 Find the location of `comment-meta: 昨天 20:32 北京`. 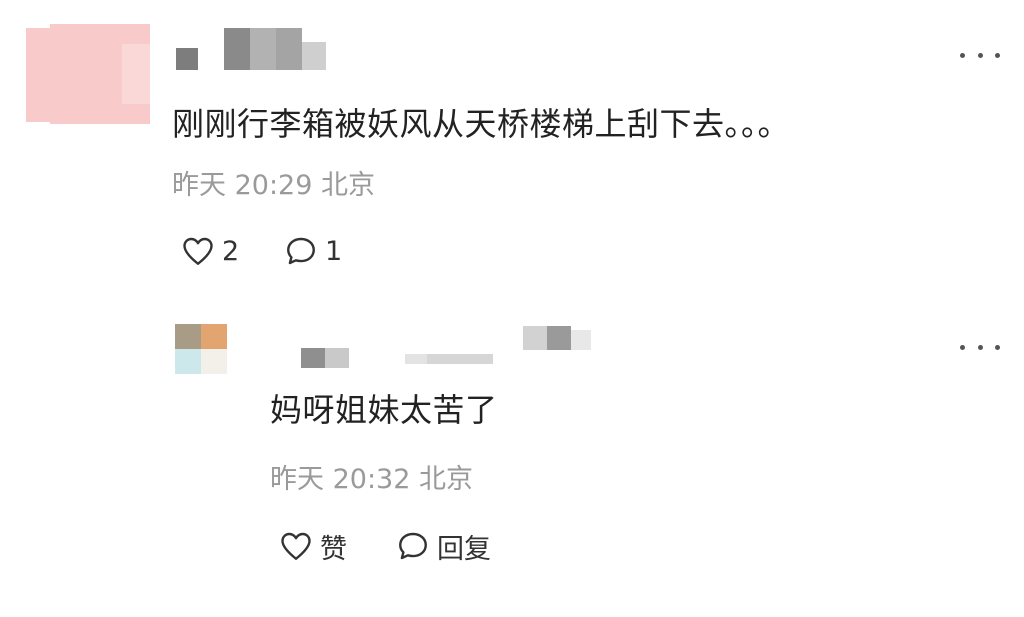

comment-meta: 昨天 20:32 北京 is located at coordinates (371, 480).